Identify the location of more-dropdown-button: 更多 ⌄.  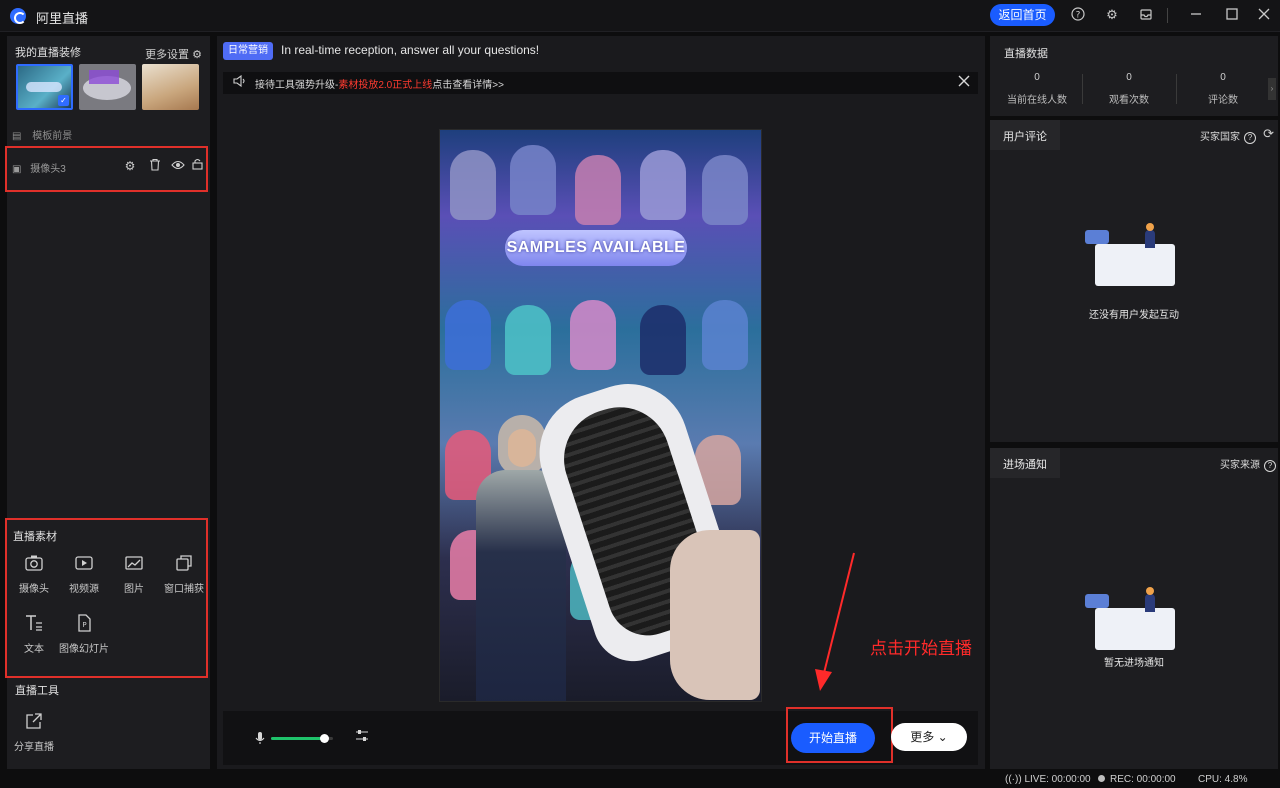
(929, 737).